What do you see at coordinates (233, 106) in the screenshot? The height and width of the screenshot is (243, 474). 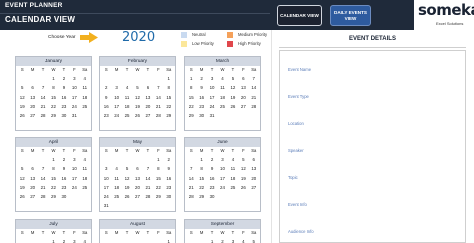 I see `day-cell: 26` at bounding box center [233, 106].